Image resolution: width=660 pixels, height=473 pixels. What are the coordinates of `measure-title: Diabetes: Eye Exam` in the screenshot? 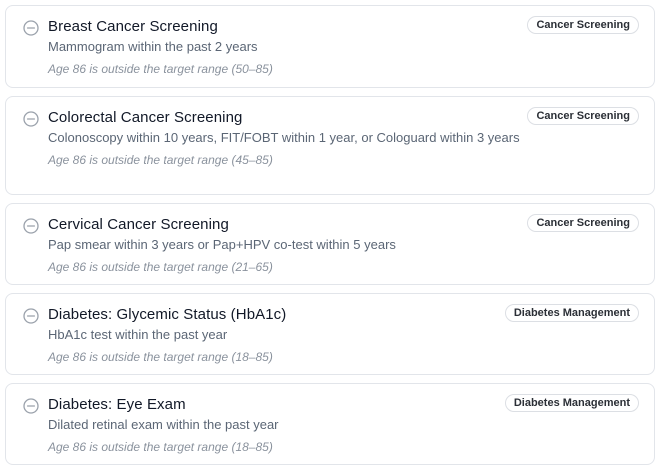 It's located at (117, 404).